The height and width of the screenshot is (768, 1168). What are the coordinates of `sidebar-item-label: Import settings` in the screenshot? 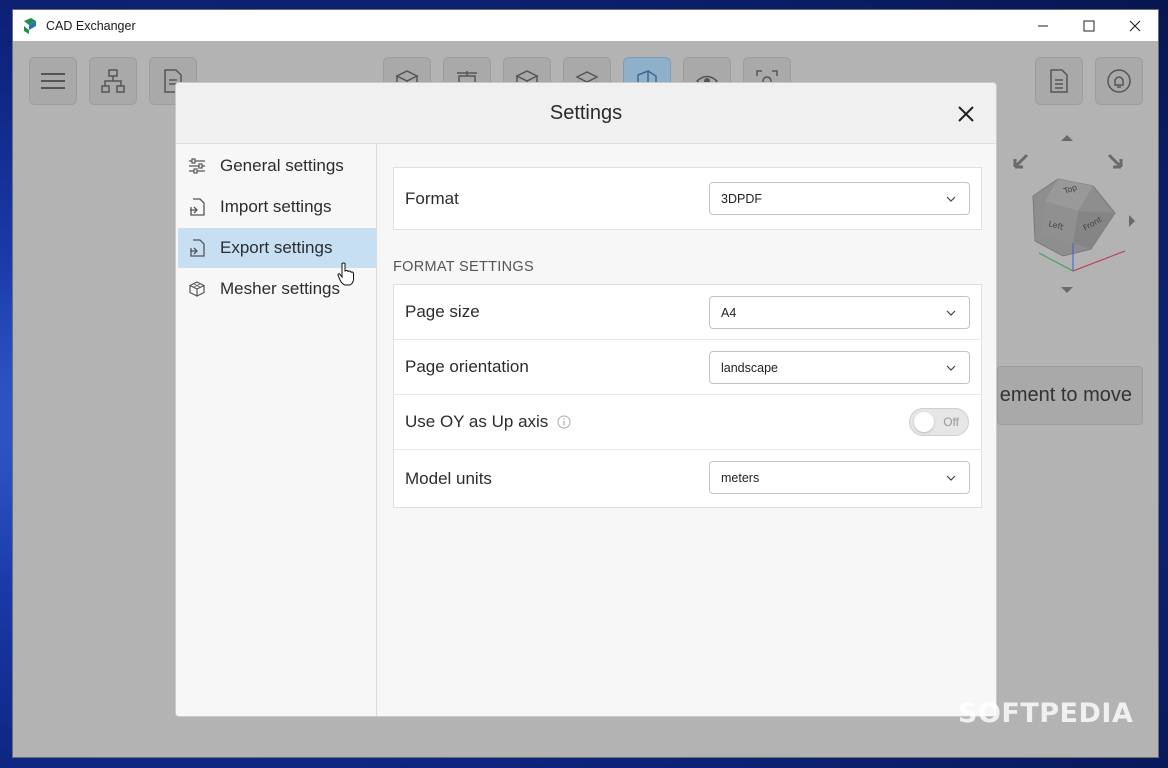 It's located at (276, 206).